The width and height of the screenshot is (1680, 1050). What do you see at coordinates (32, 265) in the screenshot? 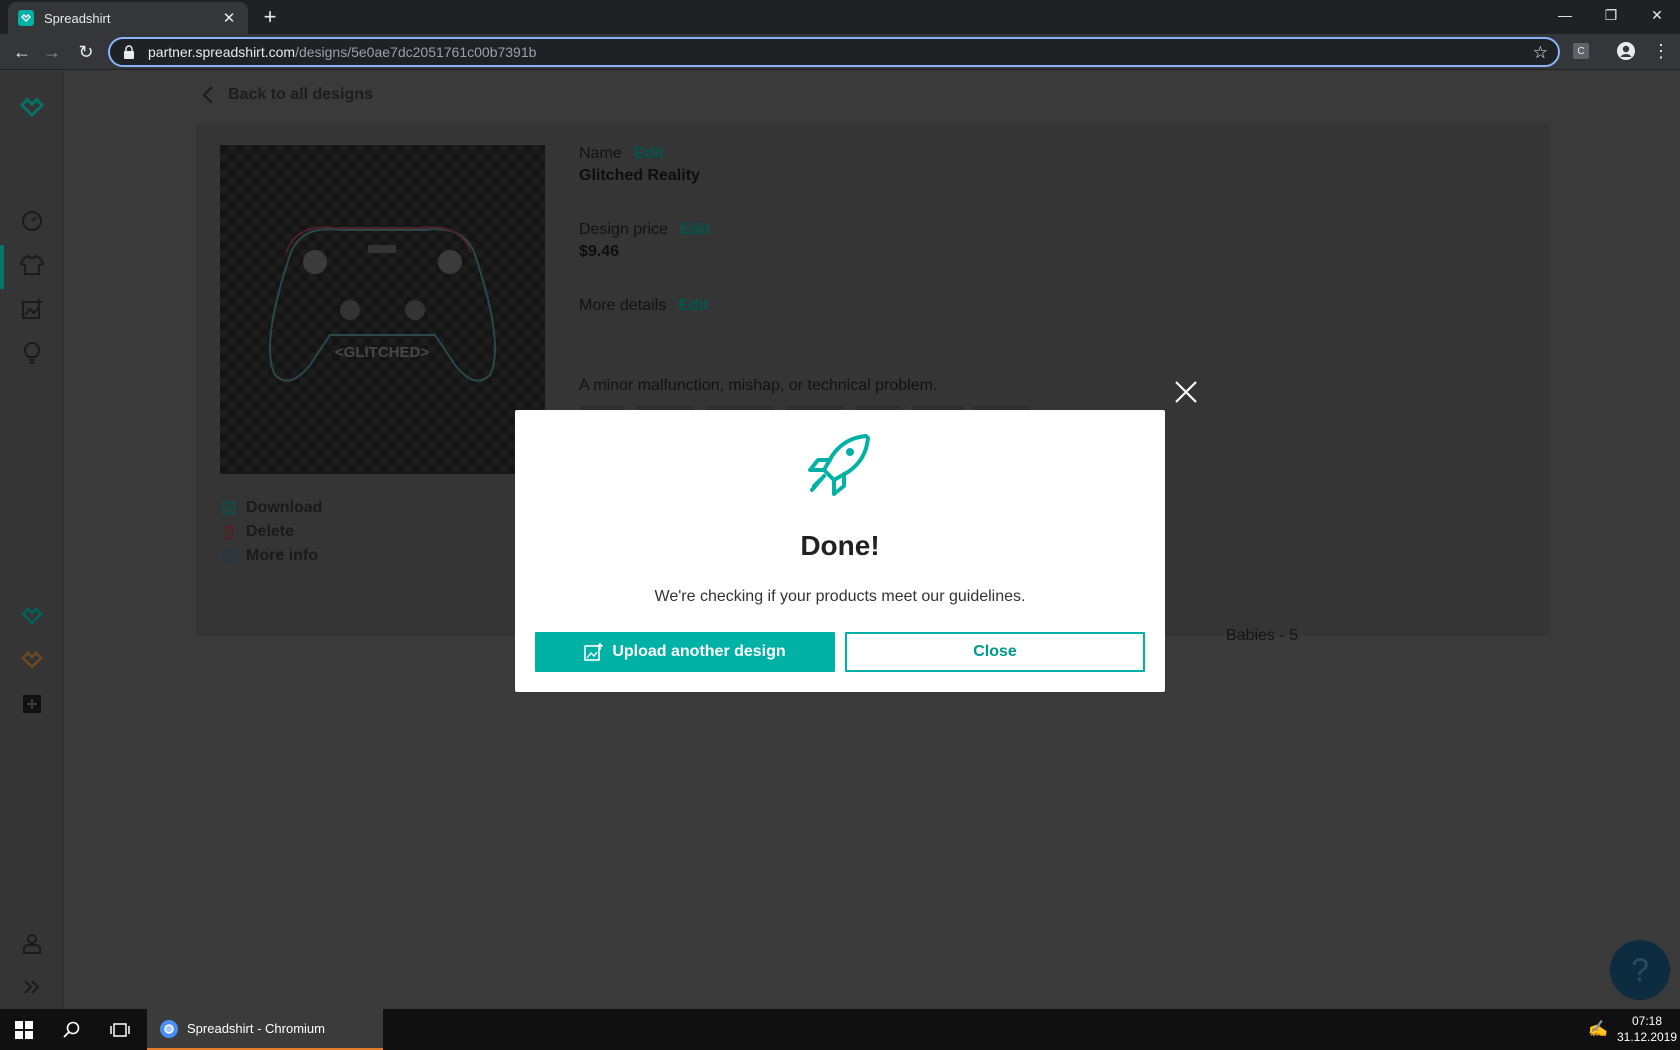
I see `tshirt-icon` at bounding box center [32, 265].